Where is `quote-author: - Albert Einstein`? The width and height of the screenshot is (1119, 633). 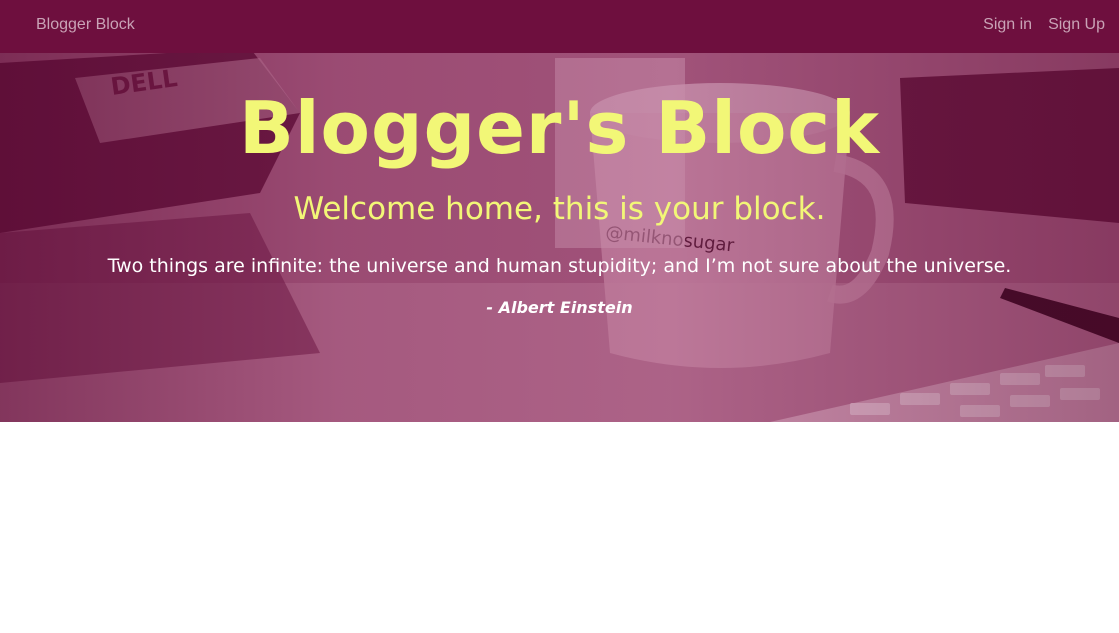
quote-author: - Albert Einstein is located at coordinates (559, 307).